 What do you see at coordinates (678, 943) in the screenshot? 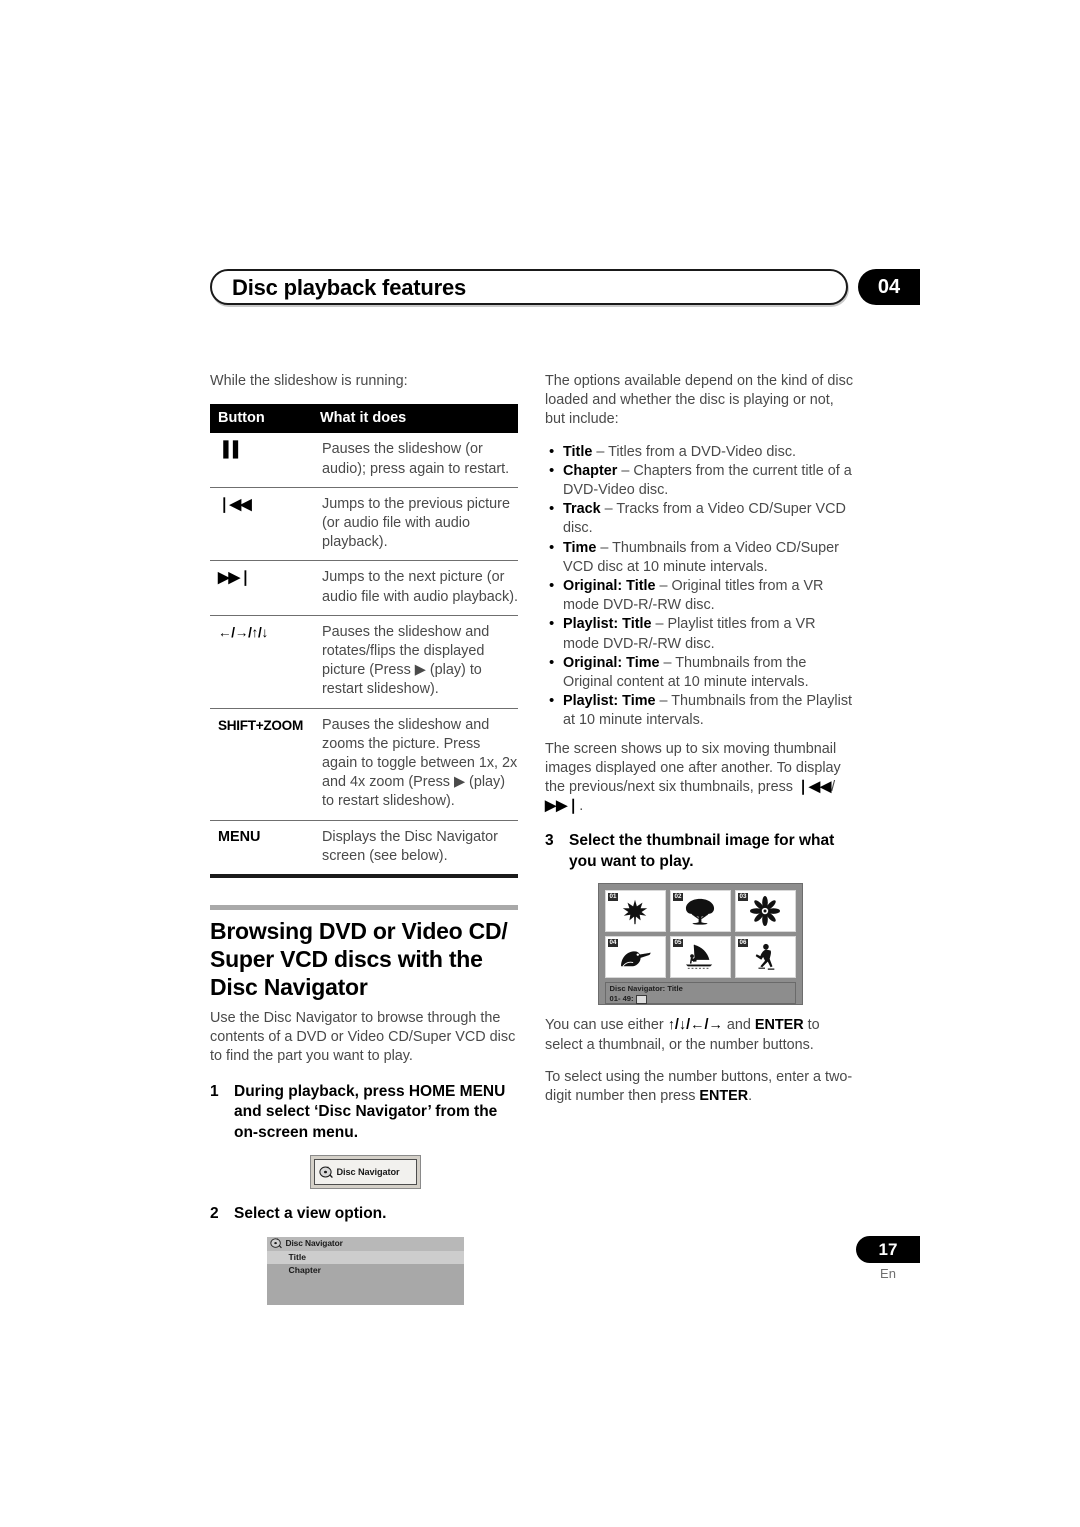
I see `thumbnail-number: 05` at bounding box center [678, 943].